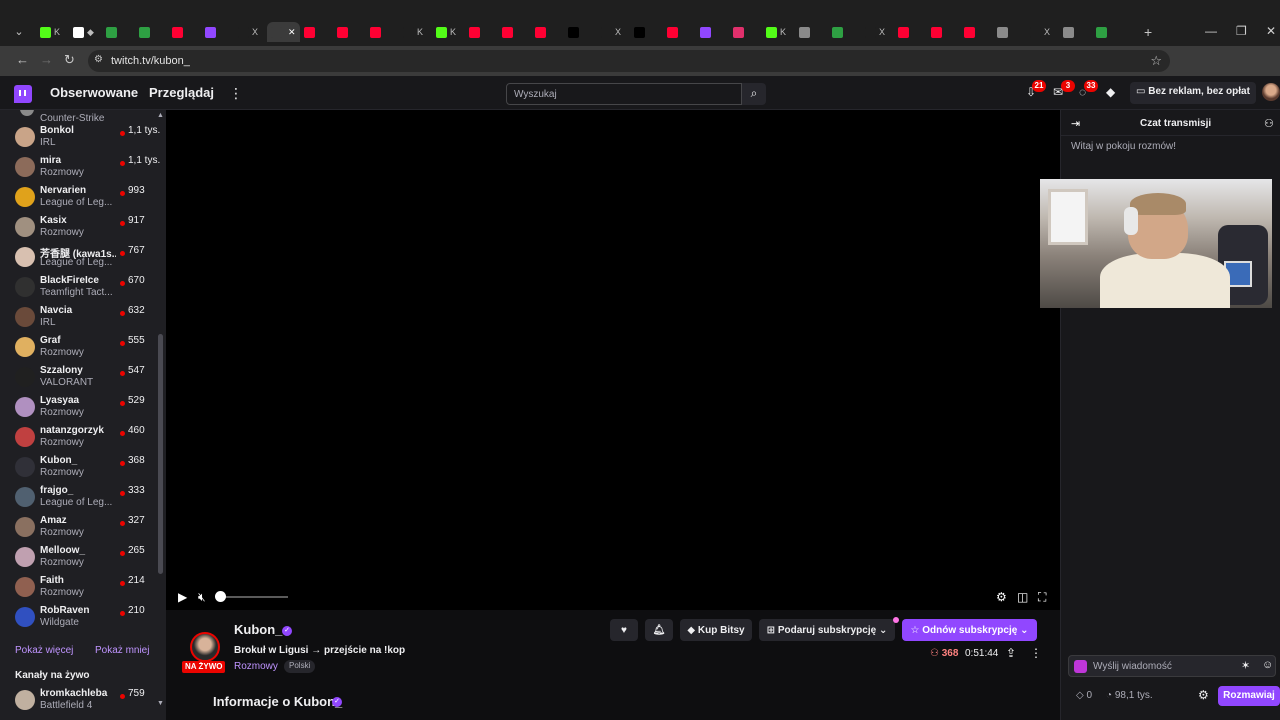 Image resolution: width=1280 pixels, height=720 pixels. What do you see at coordinates (182, 597) in the screenshot?
I see `play-icon: ▶` at bounding box center [182, 597].